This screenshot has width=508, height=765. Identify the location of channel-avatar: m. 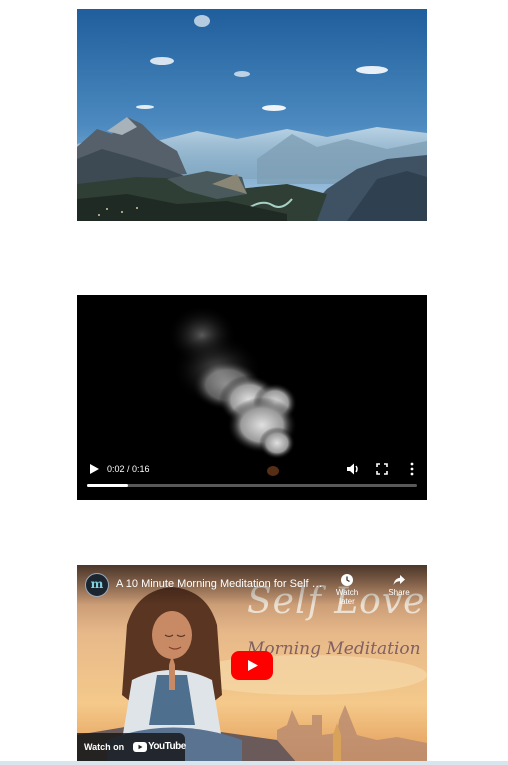
(97, 585).